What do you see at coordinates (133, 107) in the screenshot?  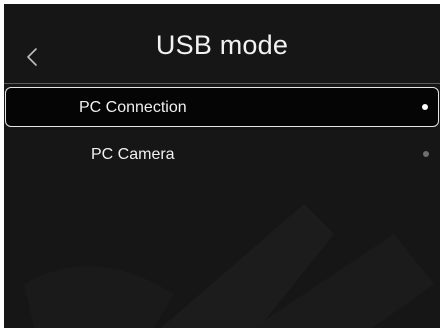 I see `option-label: PC Connection` at bounding box center [133, 107].